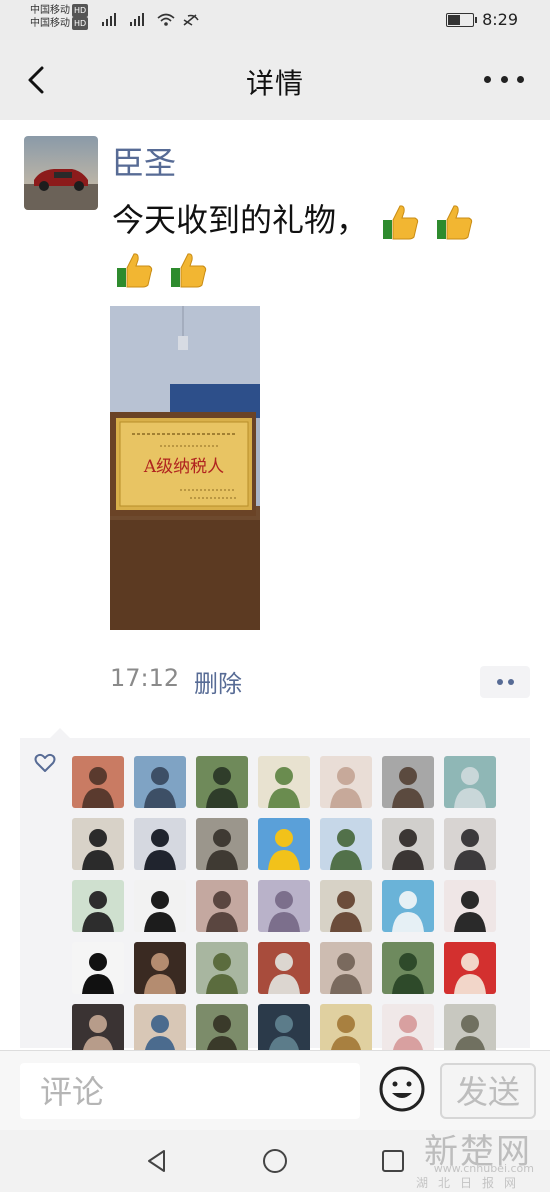 The height and width of the screenshot is (1192, 550). Describe the element at coordinates (185, 468) in the screenshot. I see `post-photo: A级纳税人` at that location.